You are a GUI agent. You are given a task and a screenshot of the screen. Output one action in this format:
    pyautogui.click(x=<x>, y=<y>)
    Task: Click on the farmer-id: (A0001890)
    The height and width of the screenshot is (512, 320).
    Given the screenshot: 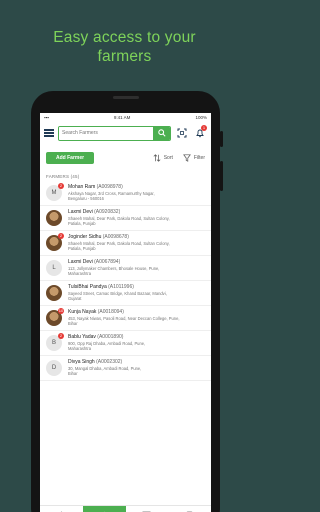 What is the action you would take?
    pyautogui.click(x=110, y=337)
    